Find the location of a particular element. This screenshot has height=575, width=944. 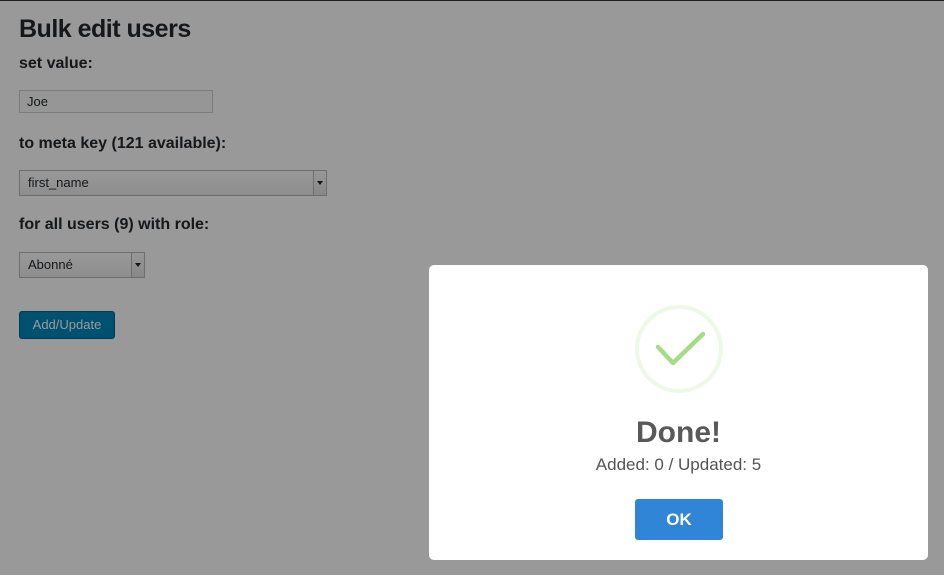

dialog-title: Done! is located at coordinates (678, 432).